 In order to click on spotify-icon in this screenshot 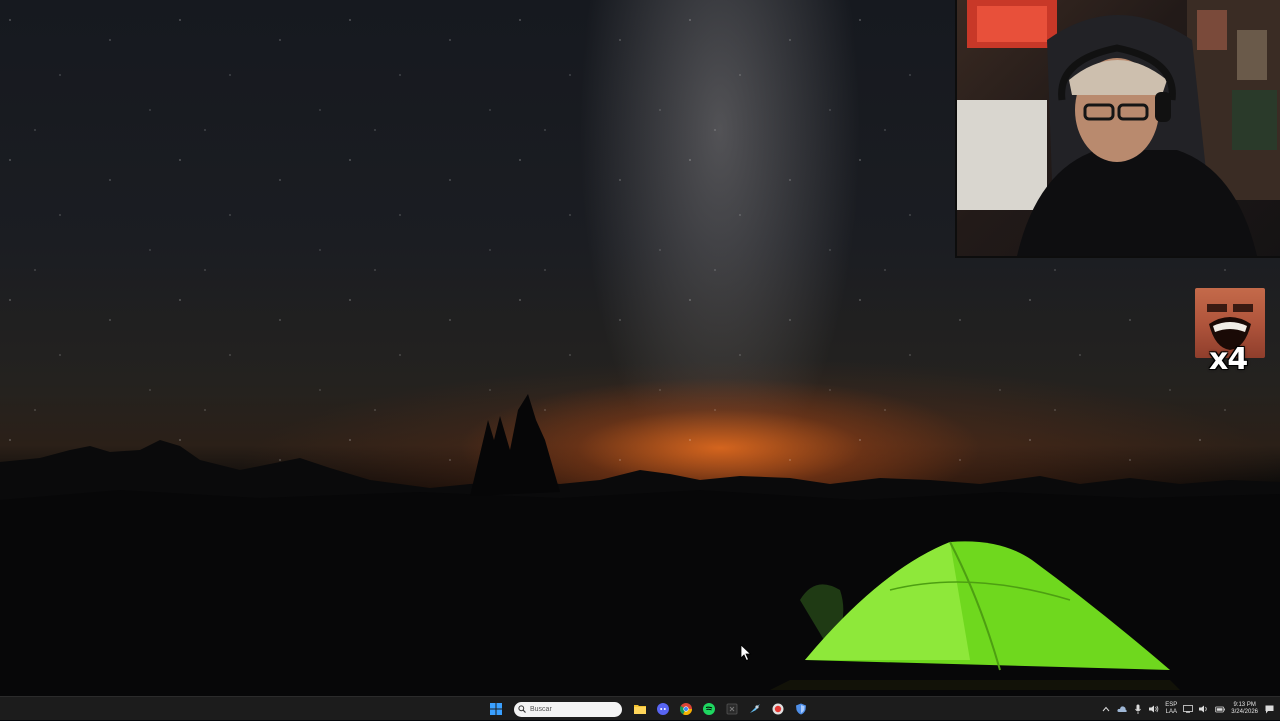, I will do `click(709, 709)`.